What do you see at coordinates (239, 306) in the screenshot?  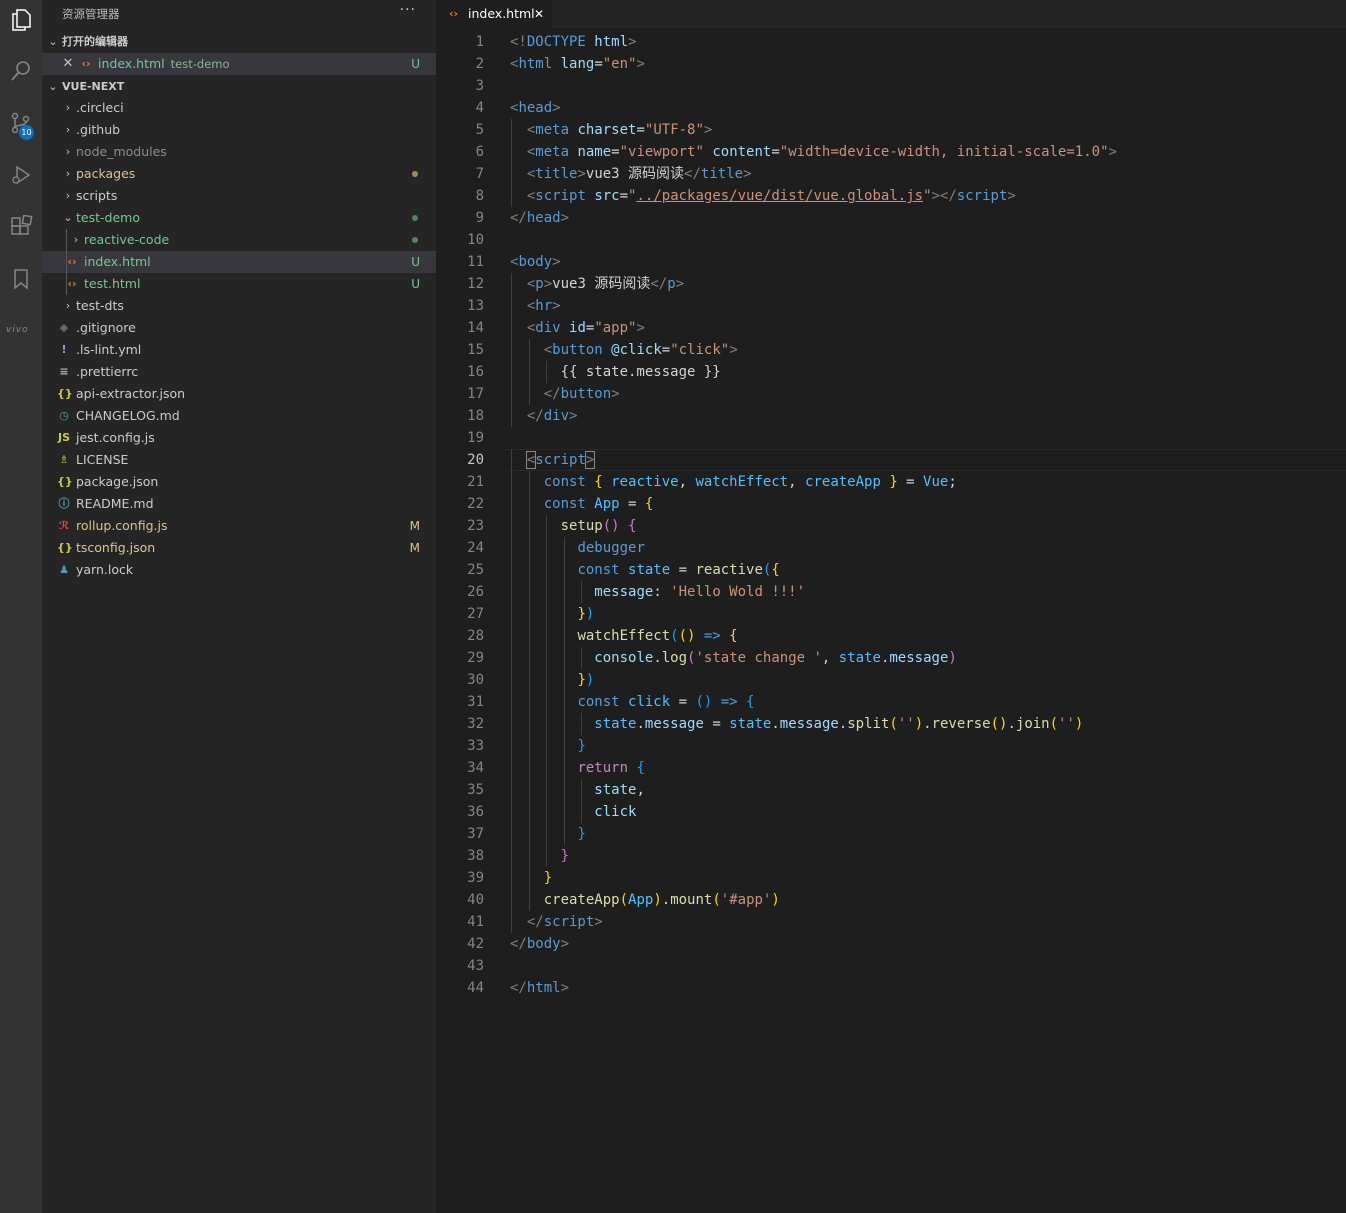 I see `tree-item-test-dts: › test-dts` at bounding box center [239, 306].